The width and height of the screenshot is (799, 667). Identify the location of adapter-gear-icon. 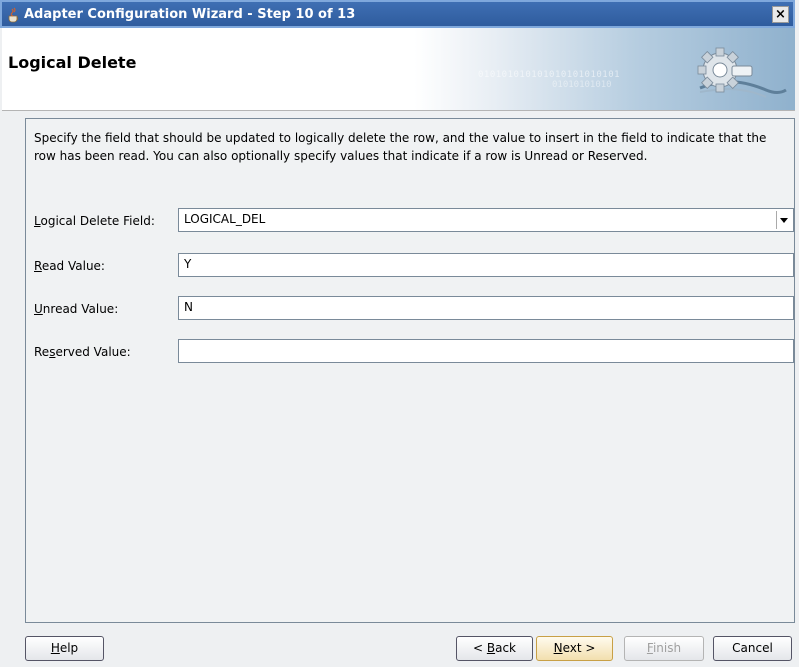
(742, 72).